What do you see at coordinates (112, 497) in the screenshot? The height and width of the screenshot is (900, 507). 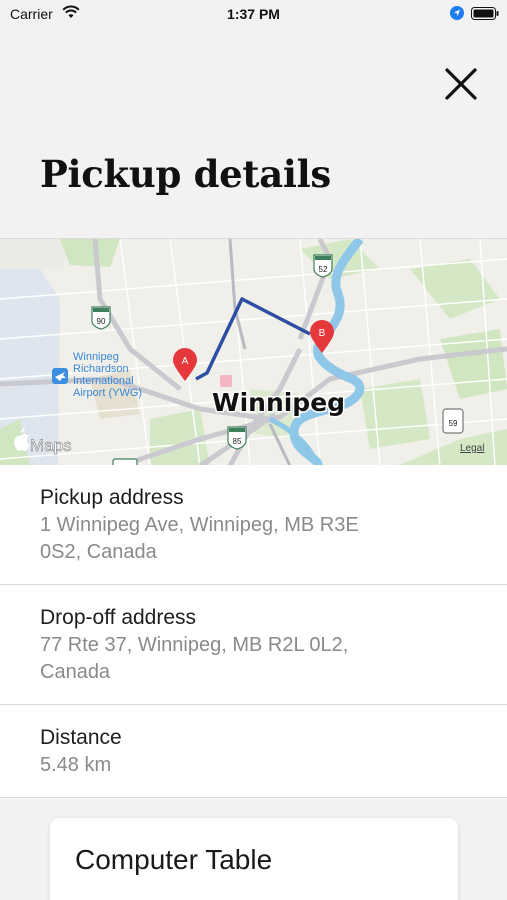 I see `pickup-address-label: Pickup address` at bounding box center [112, 497].